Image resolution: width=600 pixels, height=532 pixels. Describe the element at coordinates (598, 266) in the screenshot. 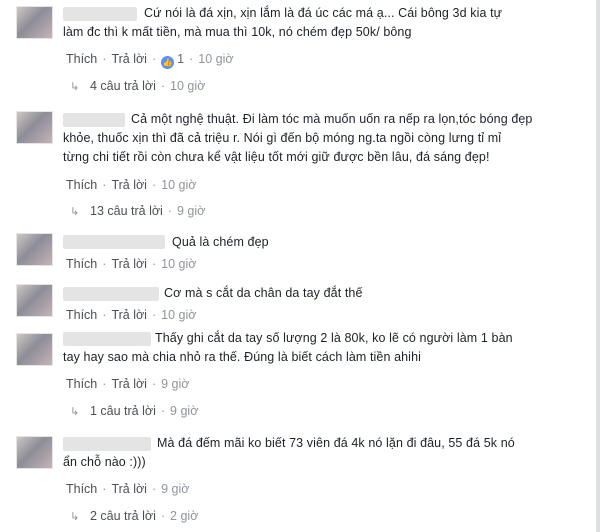

I see `scrollbar` at that location.